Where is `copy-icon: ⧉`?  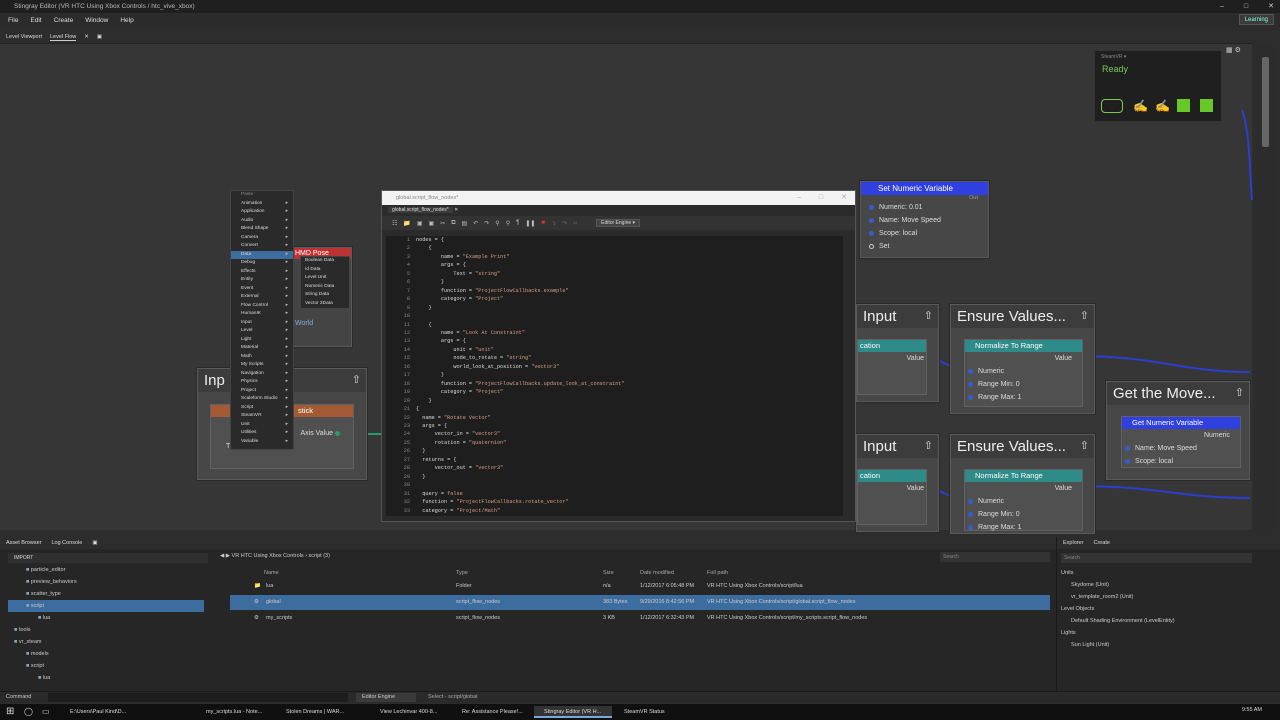 copy-icon: ⧉ is located at coordinates (453, 223).